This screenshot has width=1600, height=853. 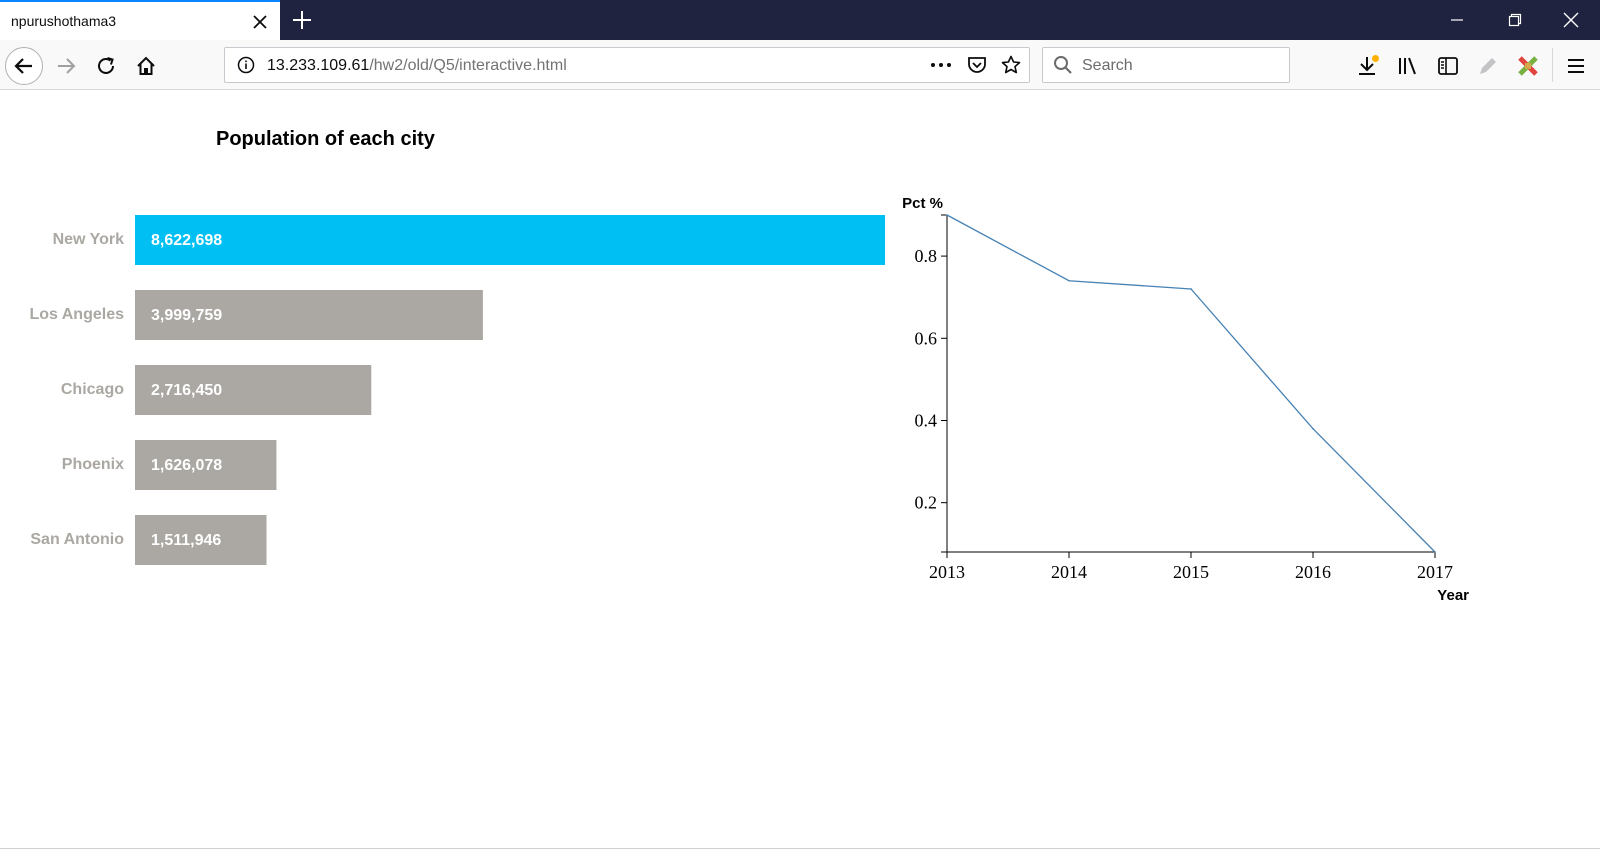 I want to click on download-icon, so click(x=1368, y=66).